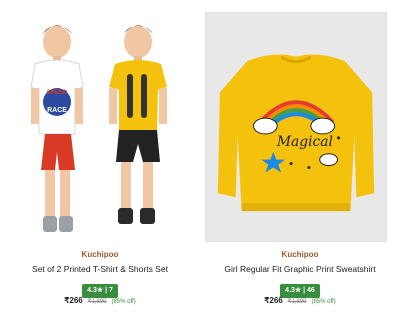 This screenshot has height=331, width=400. I want to click on svg-text: RACE, so click(57, 110).